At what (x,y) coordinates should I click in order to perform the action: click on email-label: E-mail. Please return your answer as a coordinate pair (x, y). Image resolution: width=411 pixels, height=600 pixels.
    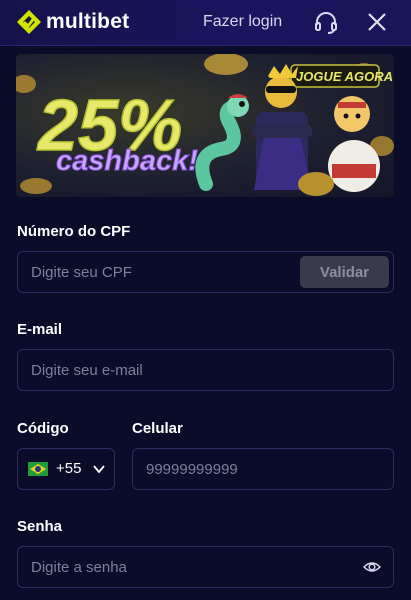
    Looking at the image, I should click on (40, 329).